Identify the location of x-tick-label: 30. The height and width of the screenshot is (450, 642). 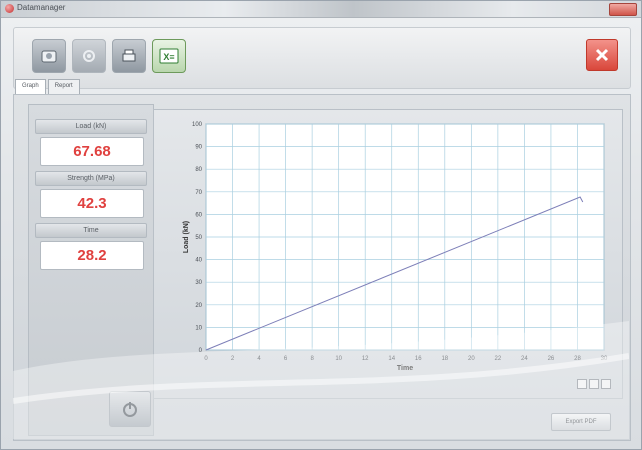
(604, 359).